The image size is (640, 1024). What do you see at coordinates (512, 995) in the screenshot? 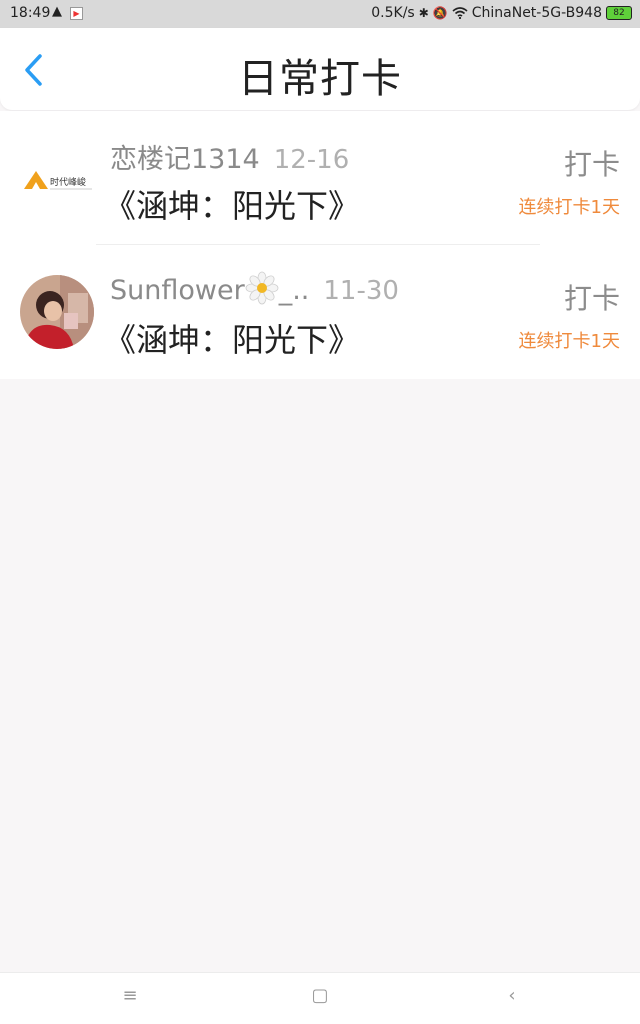
I see `back-icon: ‹` at bounding box center [512, 995].